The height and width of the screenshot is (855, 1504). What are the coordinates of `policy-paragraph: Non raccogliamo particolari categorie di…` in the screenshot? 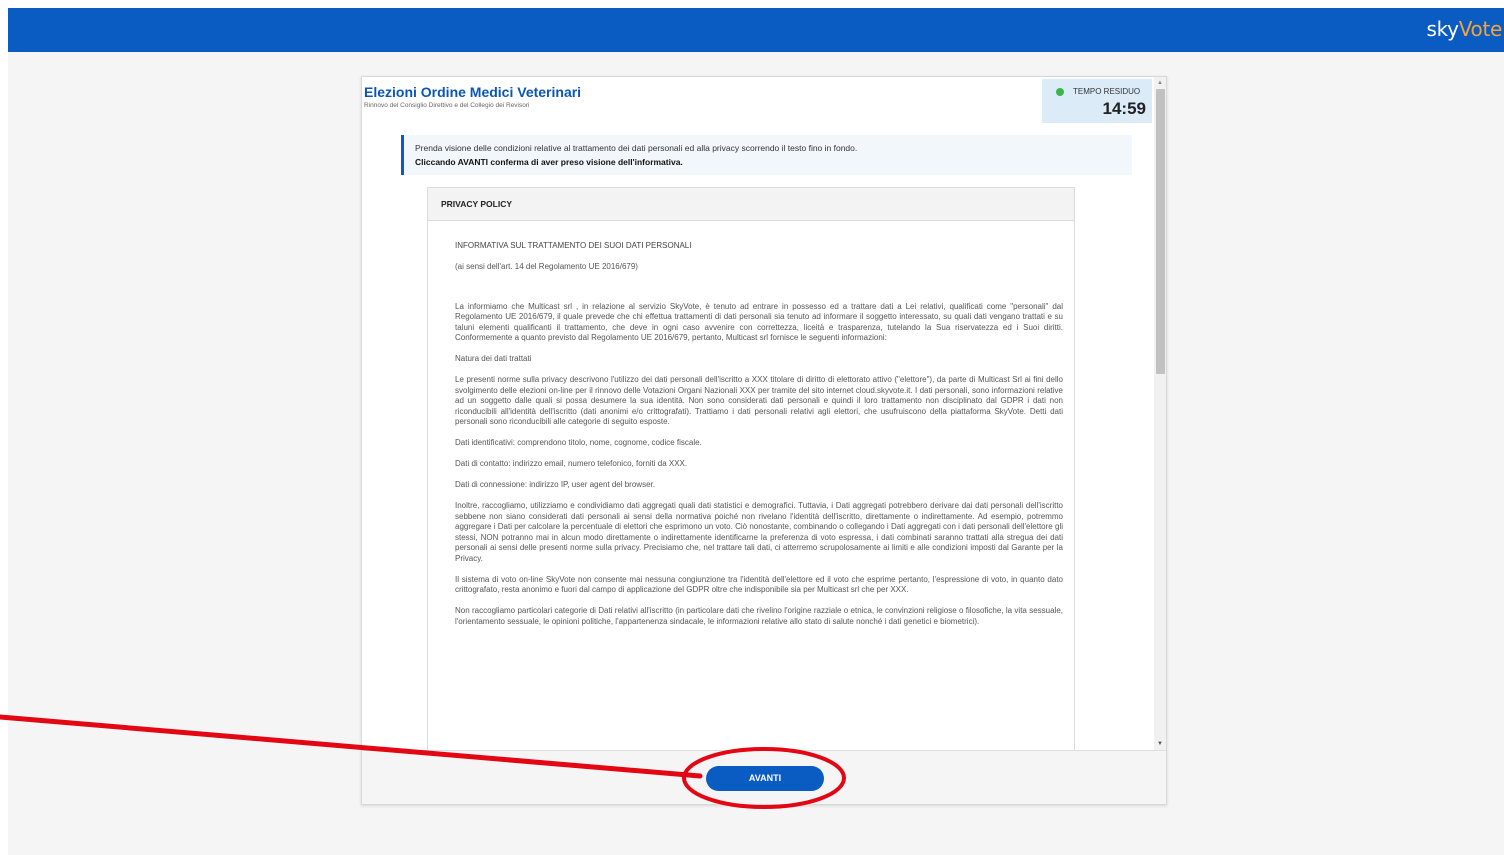 It's located at (759, 616).